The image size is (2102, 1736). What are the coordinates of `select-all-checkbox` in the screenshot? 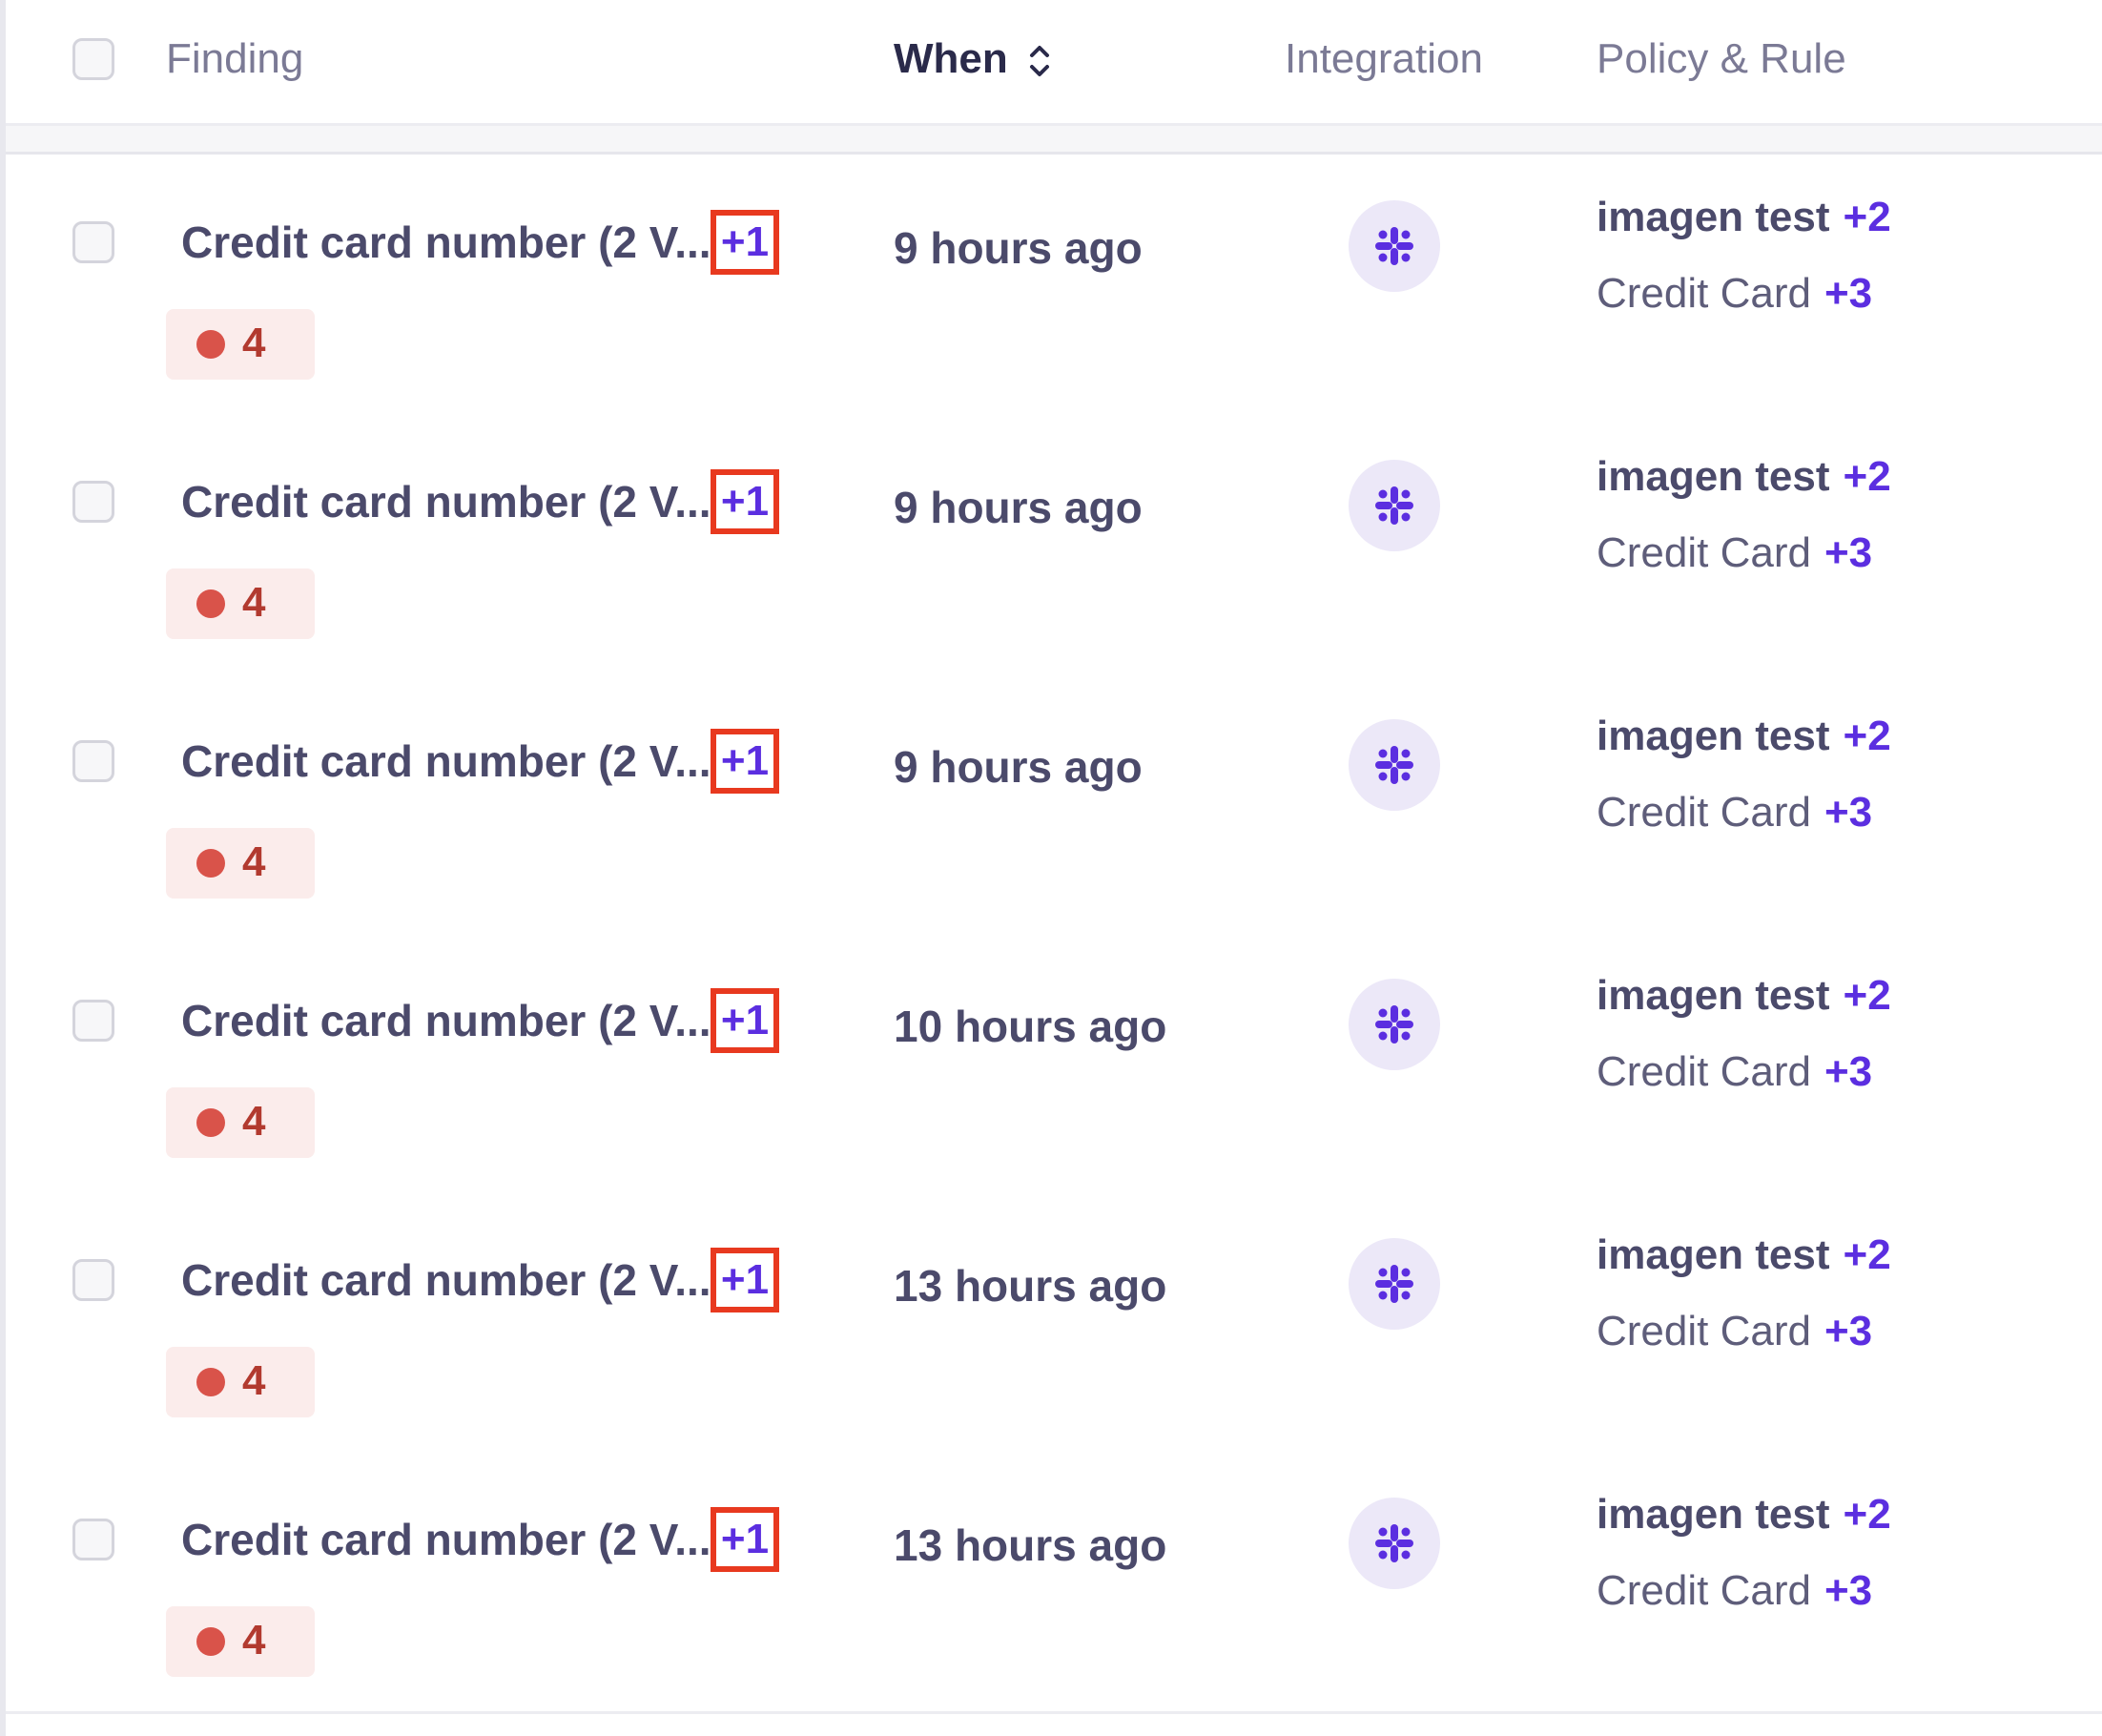 It's located at (93, 59).